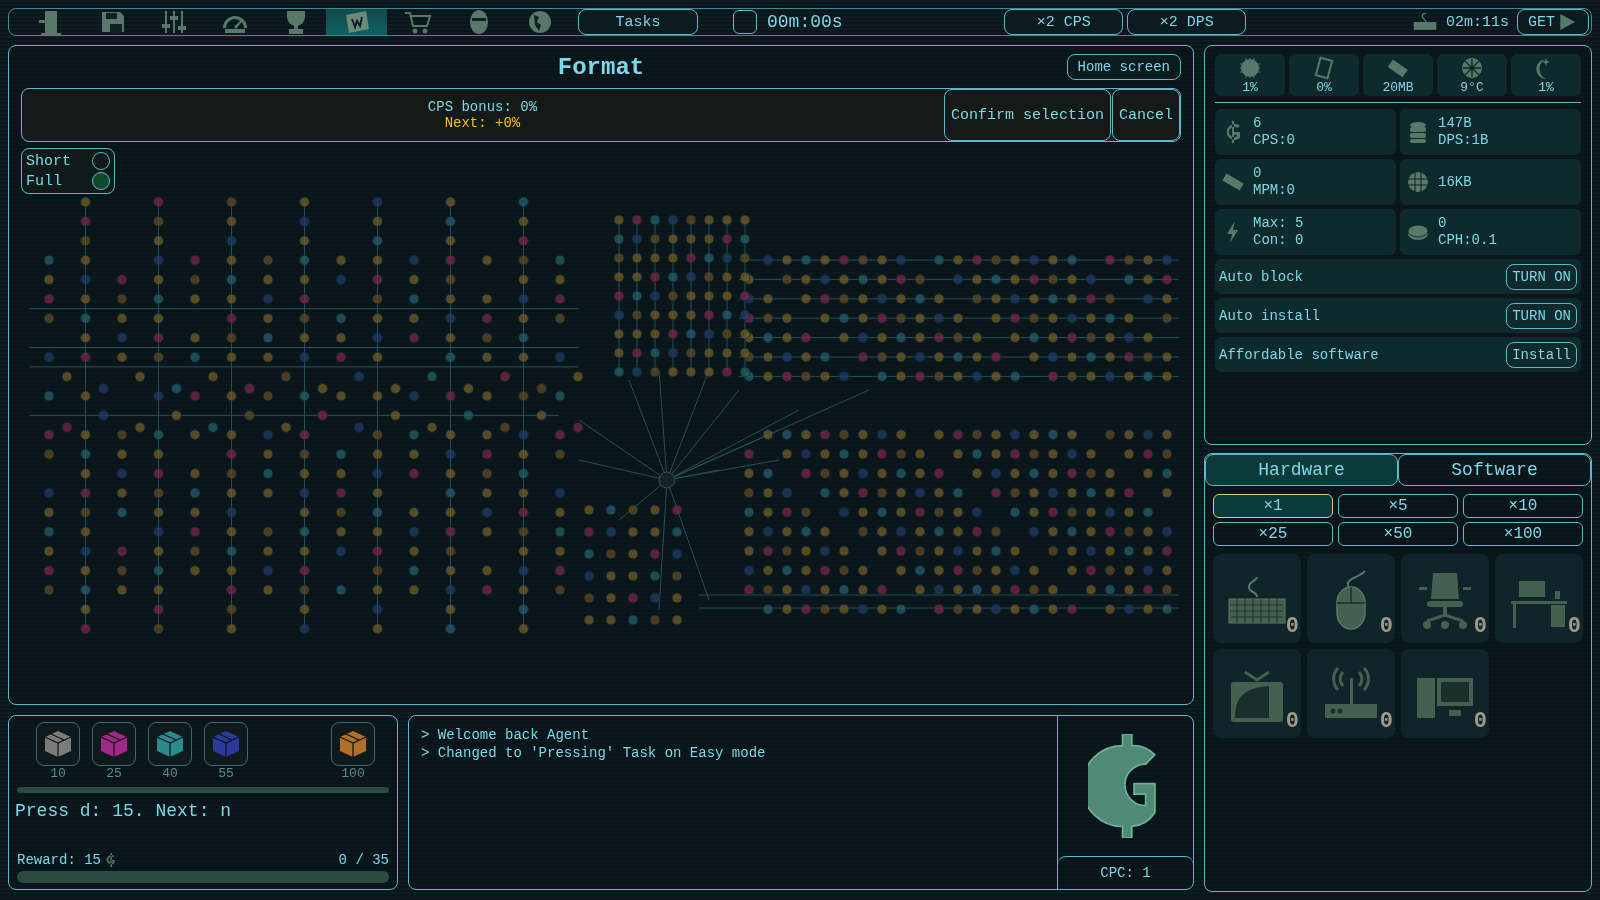  I want to click on multiplier-button: ×10, so click(1523, 506).